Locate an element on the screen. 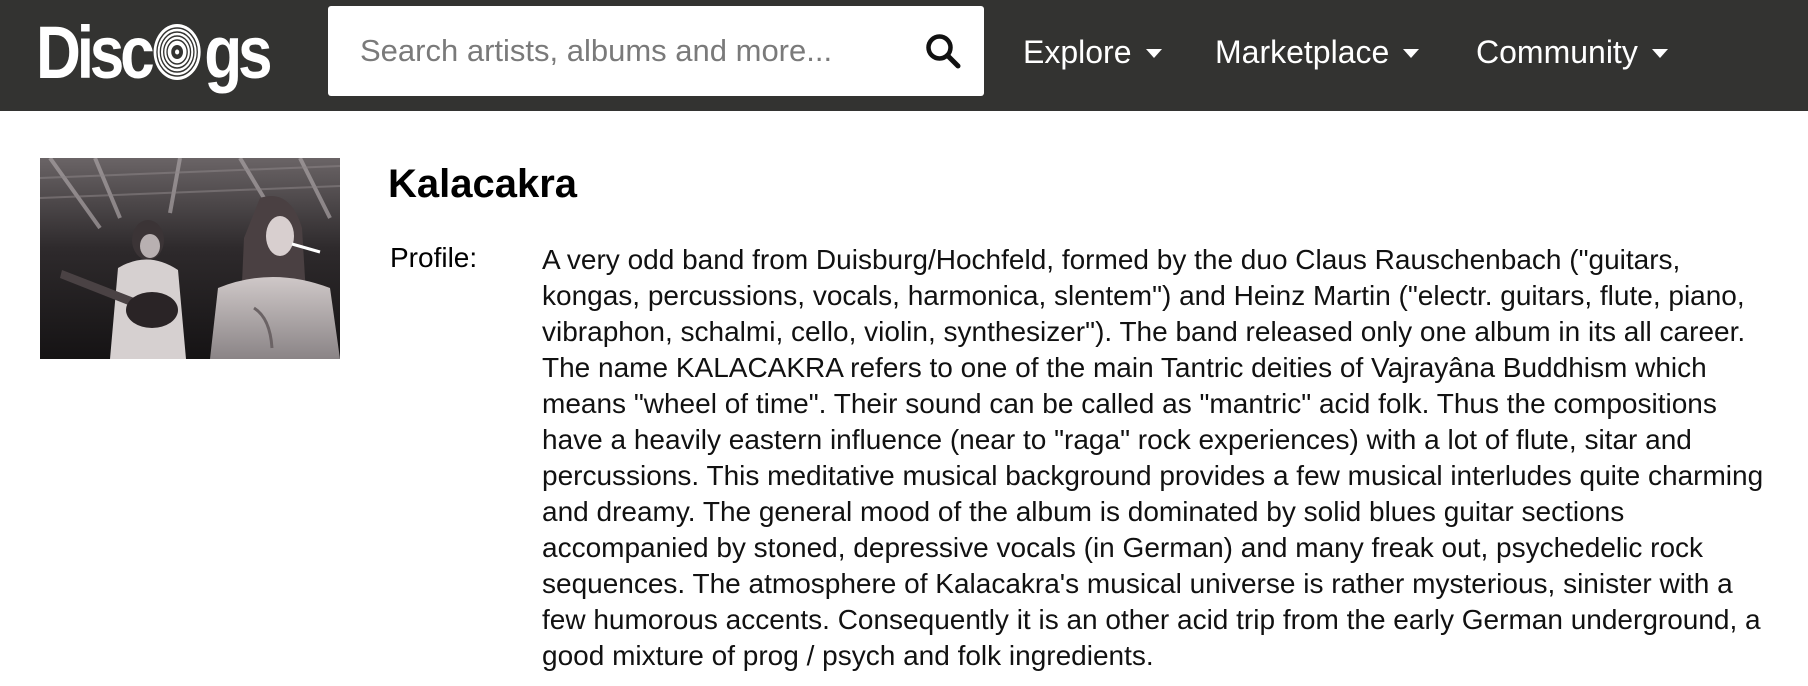  nav-community: Community is located at coordinates (1572, 52).